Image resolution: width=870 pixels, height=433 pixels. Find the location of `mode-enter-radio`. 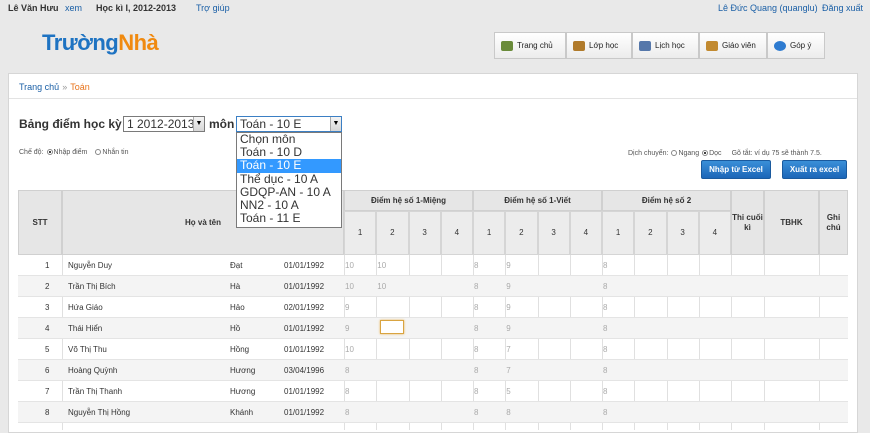

mode-enter-radio is located at coordinates (49, 152).